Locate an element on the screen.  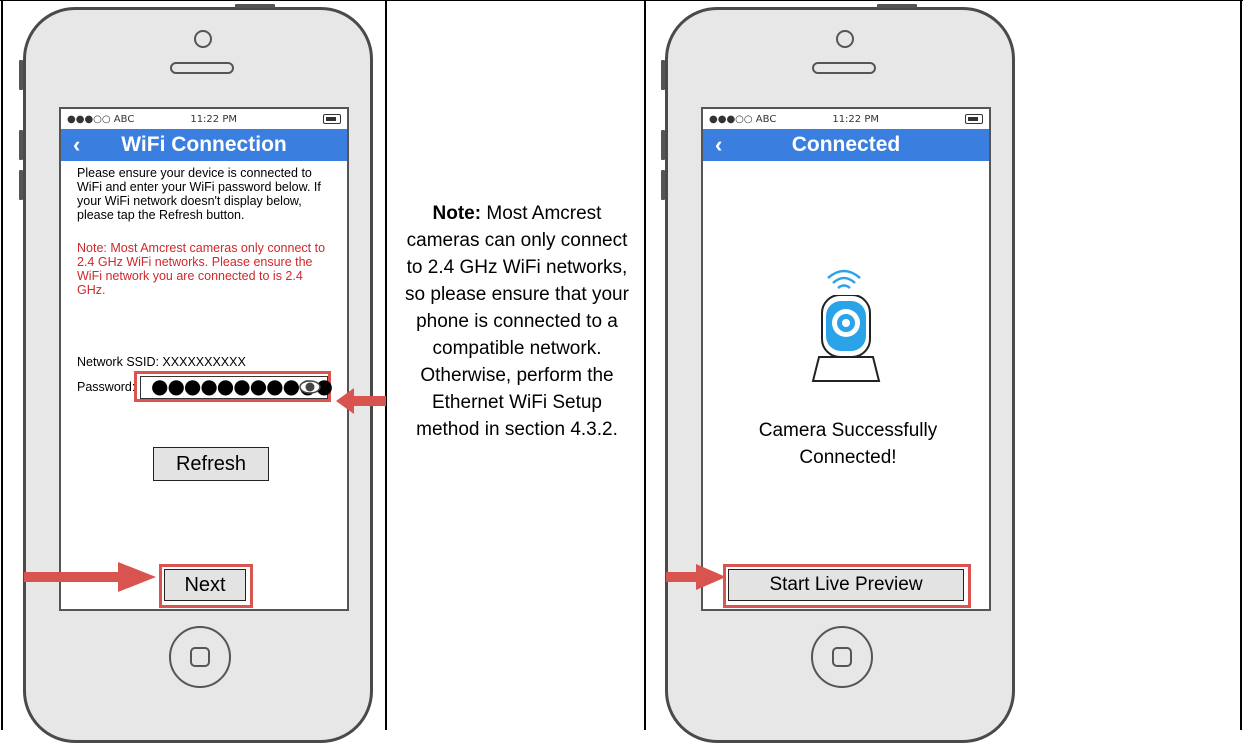
preview-highlight: Start Live Preview is located at coordinates (847, 586).